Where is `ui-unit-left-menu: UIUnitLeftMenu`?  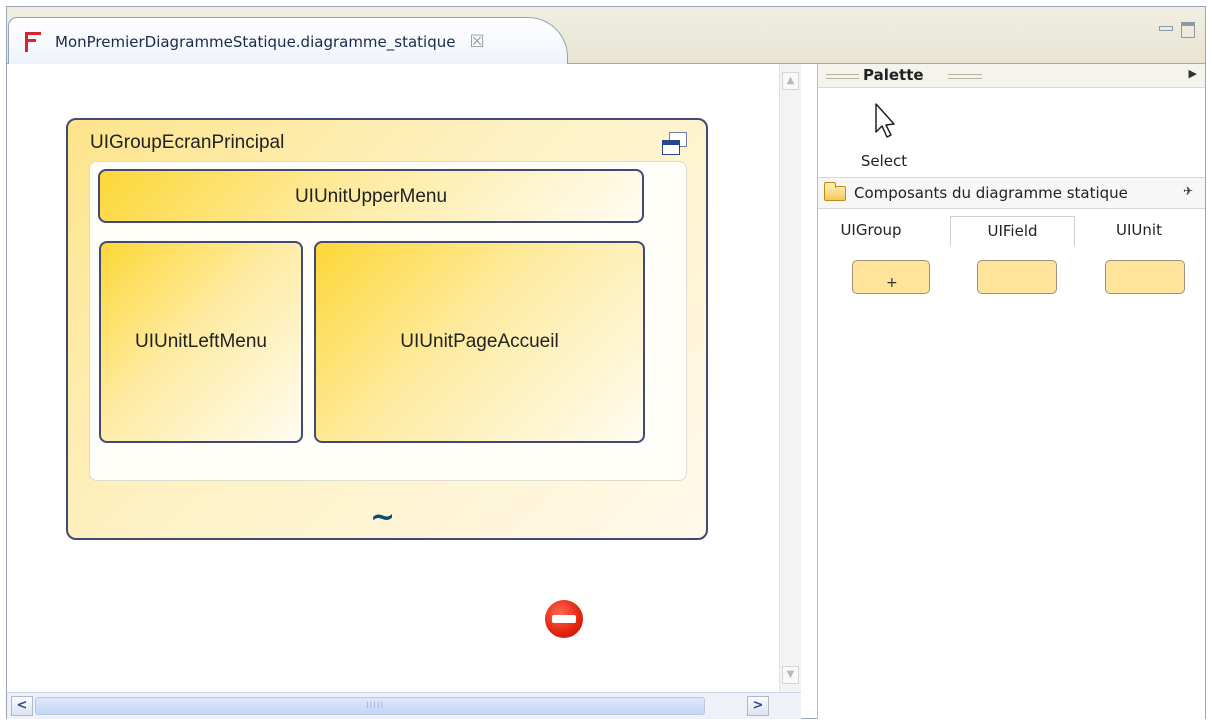
ui-unit-left-menu: UIUnitLeftMenu is located at coordinates (201, 342).